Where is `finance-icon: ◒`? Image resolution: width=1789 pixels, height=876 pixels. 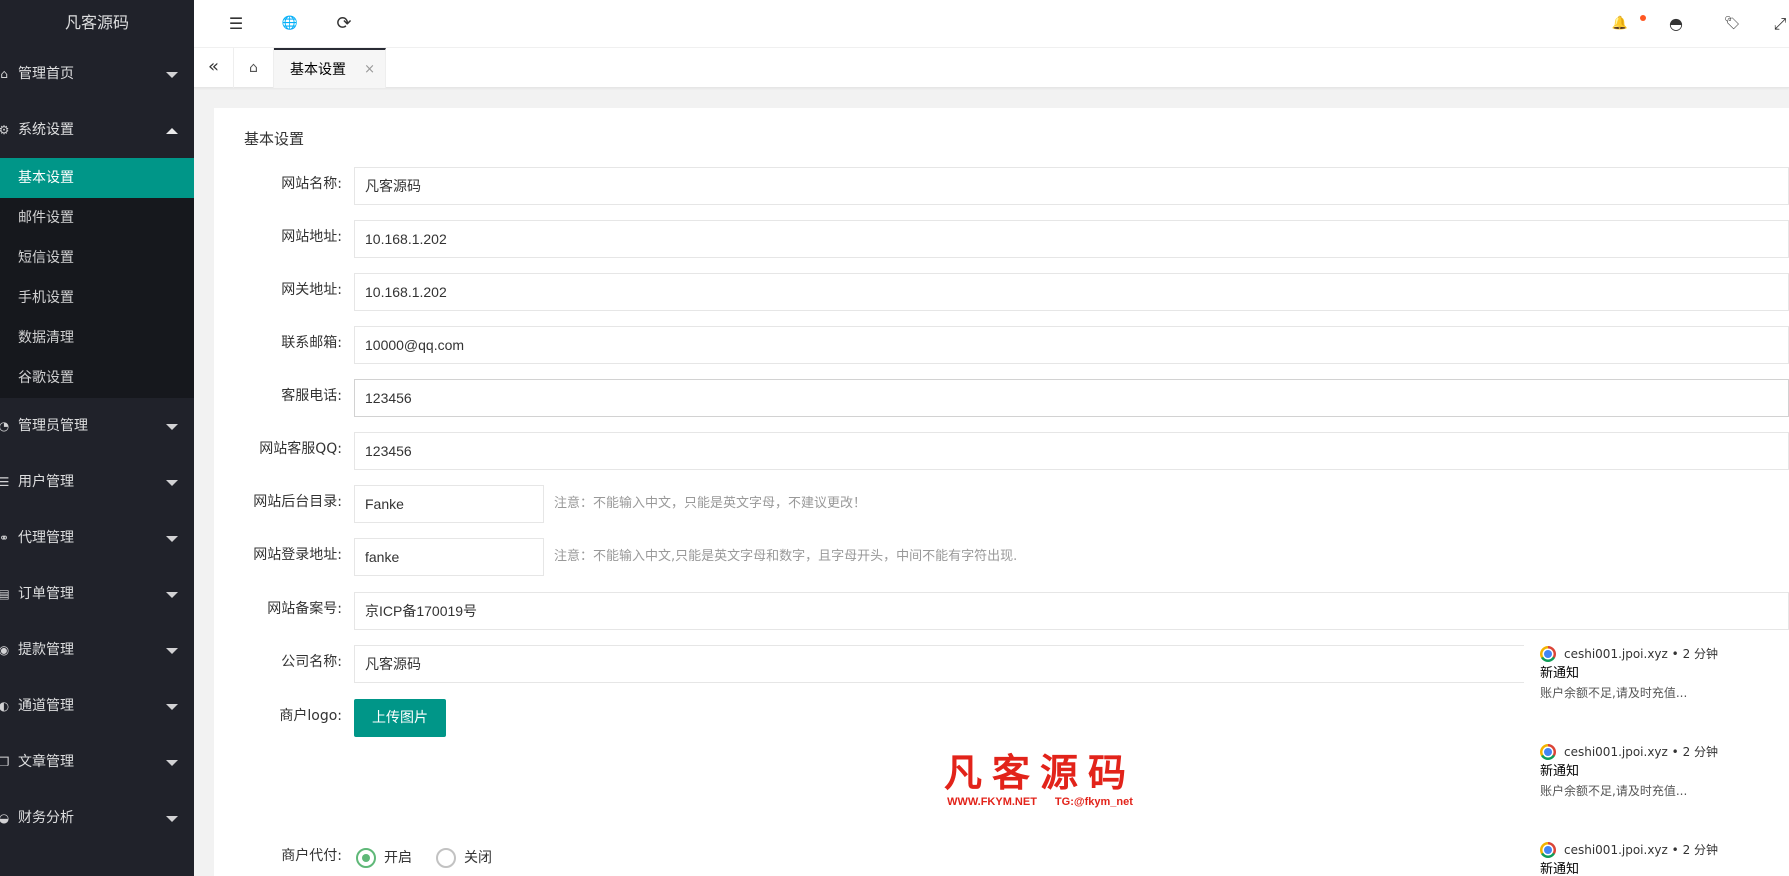 finance-icon: ◒ is located at coordinates (5, 818).